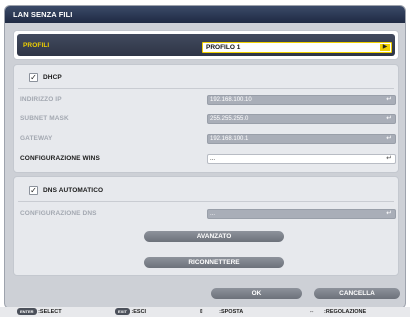  Describe the element at coordinates (36, 45) in the screenshot. I see `profile-label: PROFILI` at that location.